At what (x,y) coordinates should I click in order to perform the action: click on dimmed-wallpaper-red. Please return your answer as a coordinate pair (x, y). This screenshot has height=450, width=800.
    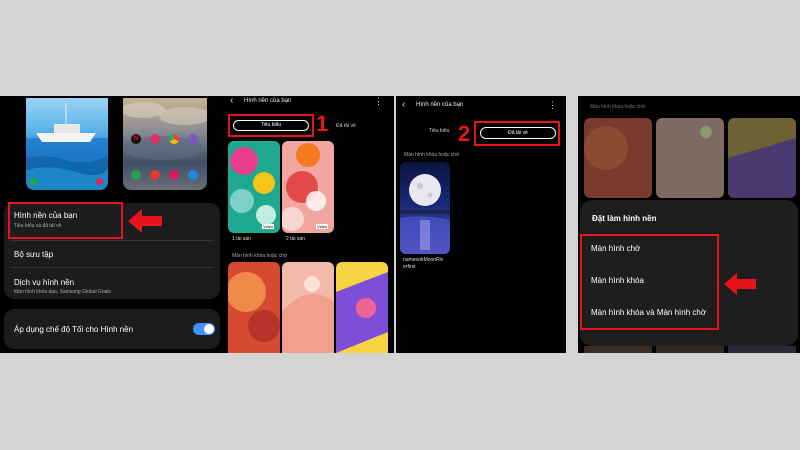
    Looking at the image, I should click on (618, 158).